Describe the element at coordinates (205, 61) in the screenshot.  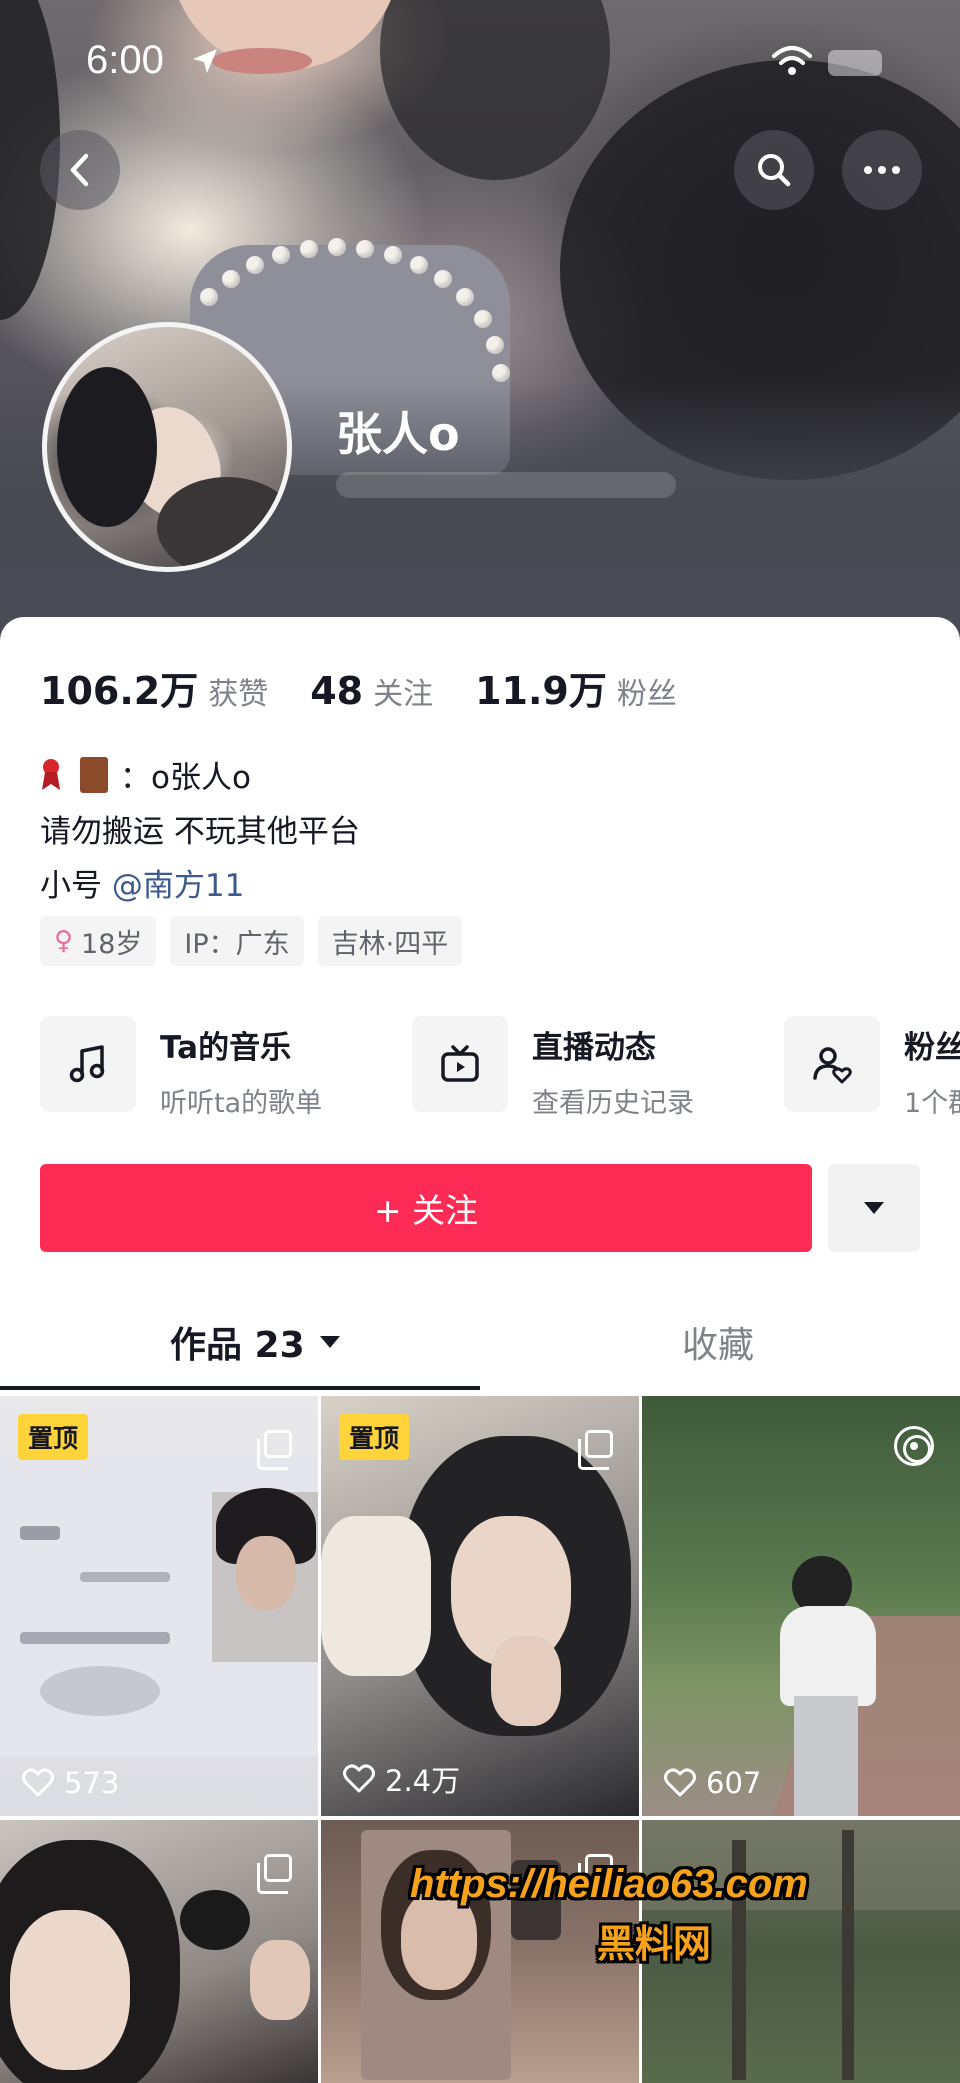
I see `location-arrow-icon` at that location.